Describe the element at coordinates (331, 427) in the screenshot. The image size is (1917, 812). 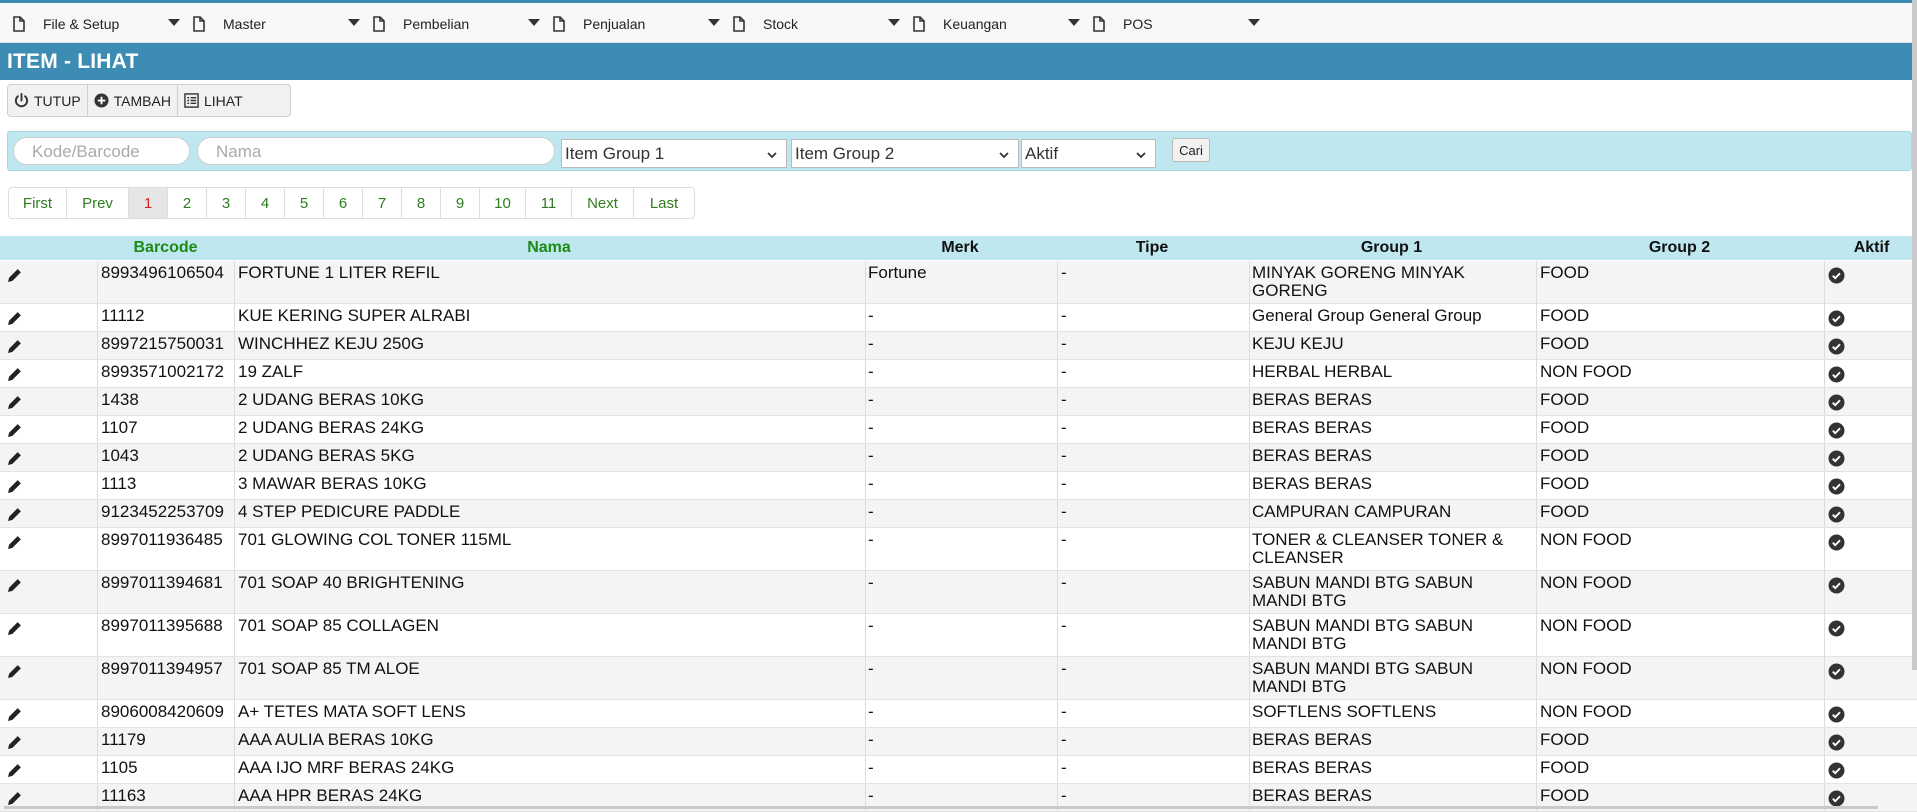
I see `cell-nama: 2 UDANG BERAS 24KG` at that location.